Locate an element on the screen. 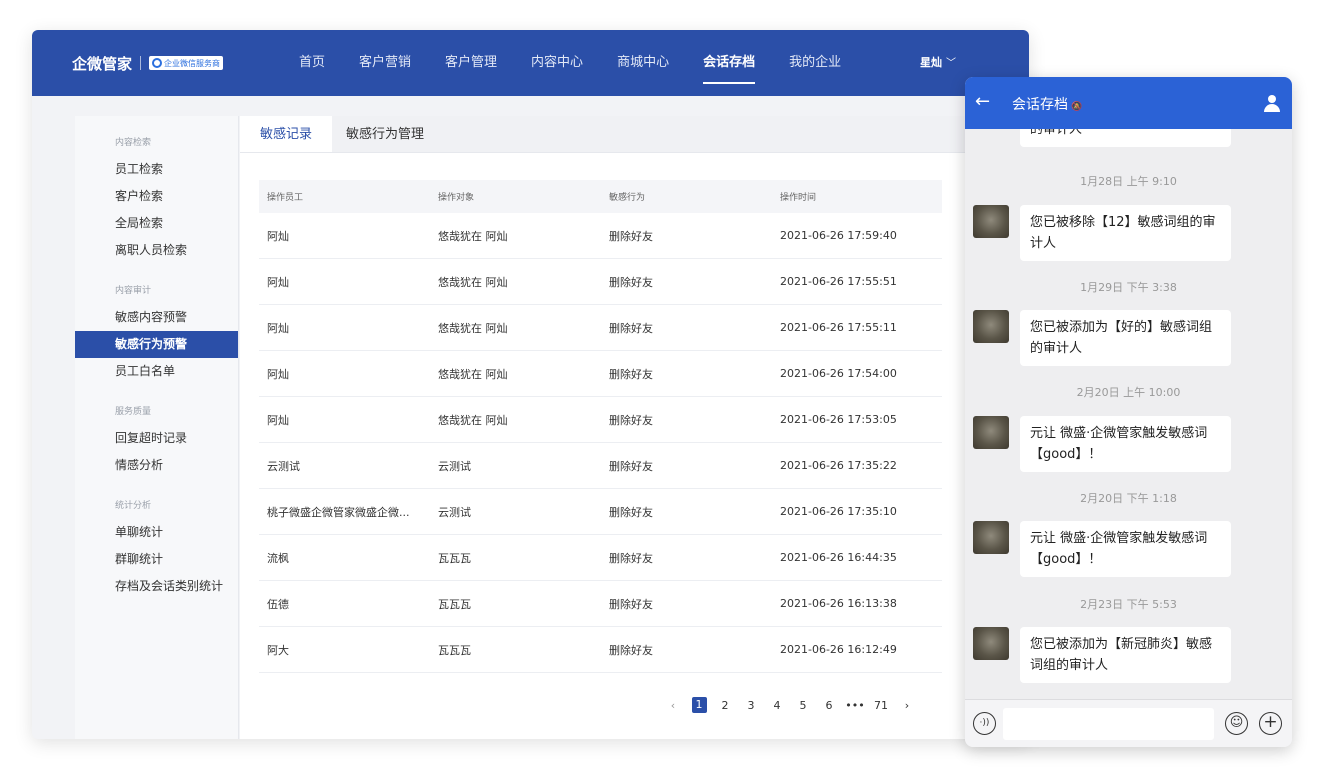 Image resolution: width=1324 pixels, height=780 pixels. table-row: 阿大 瓦瓦瓦 删除好友 2021-06-26 16:12:49 is located at coordinates (600, 650).